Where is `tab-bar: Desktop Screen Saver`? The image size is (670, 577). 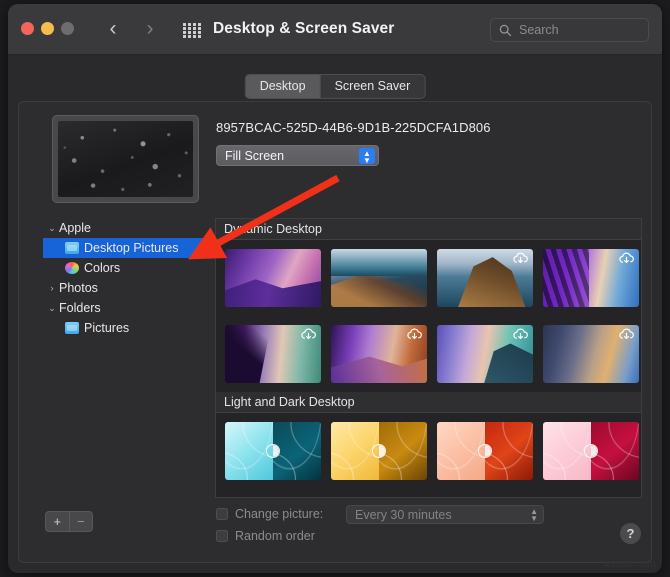
tab-bar: Desktop Screen Saver is located at coordinates (335, 77).